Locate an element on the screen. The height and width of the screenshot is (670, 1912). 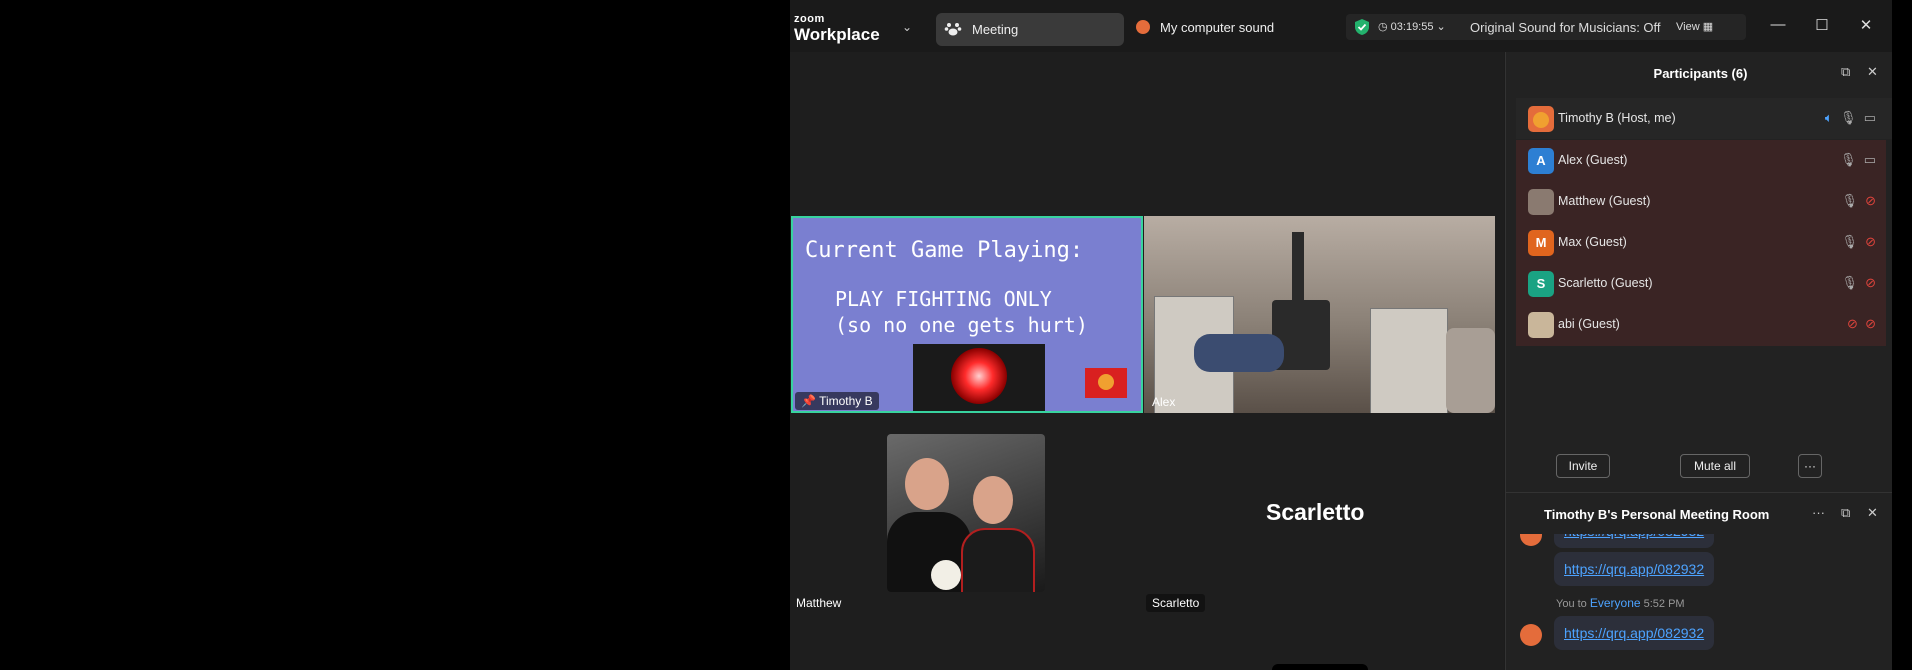
meeting-timer: ◷ 03:19:55 ⌄ is located at coordinates (1412, 26).